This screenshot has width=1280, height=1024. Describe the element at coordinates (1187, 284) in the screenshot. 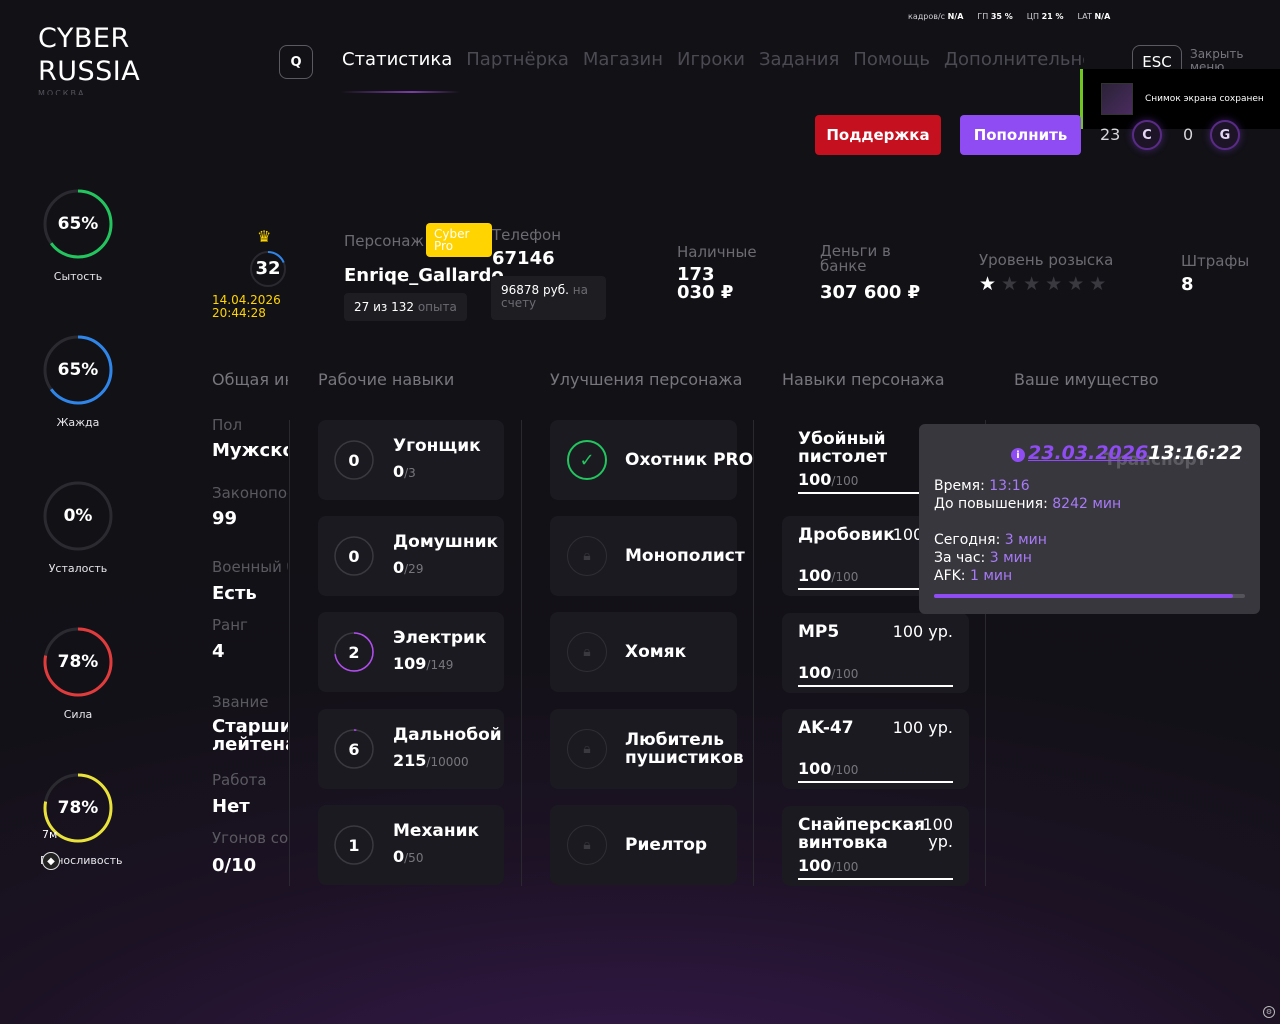

I see `fines-value: 8` at that location.